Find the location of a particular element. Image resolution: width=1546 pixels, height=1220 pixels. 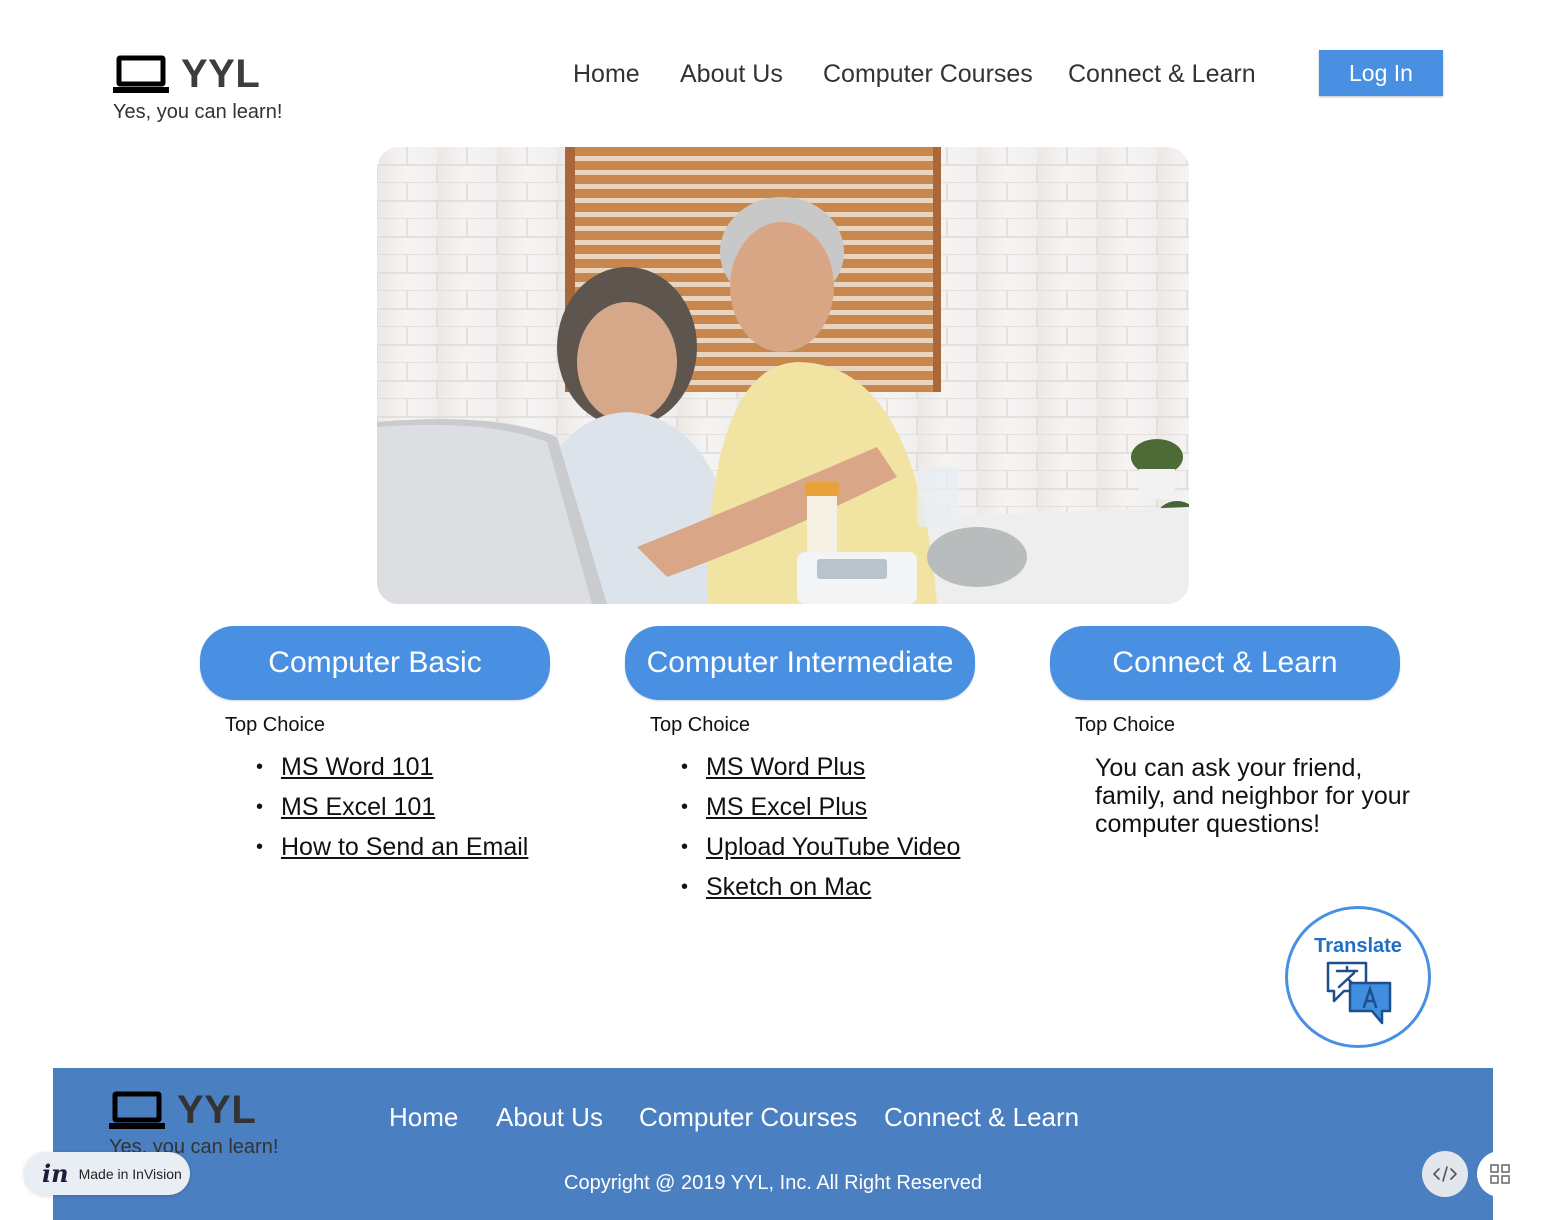

translate-label: Translate is located at coordinates (1358, 946).